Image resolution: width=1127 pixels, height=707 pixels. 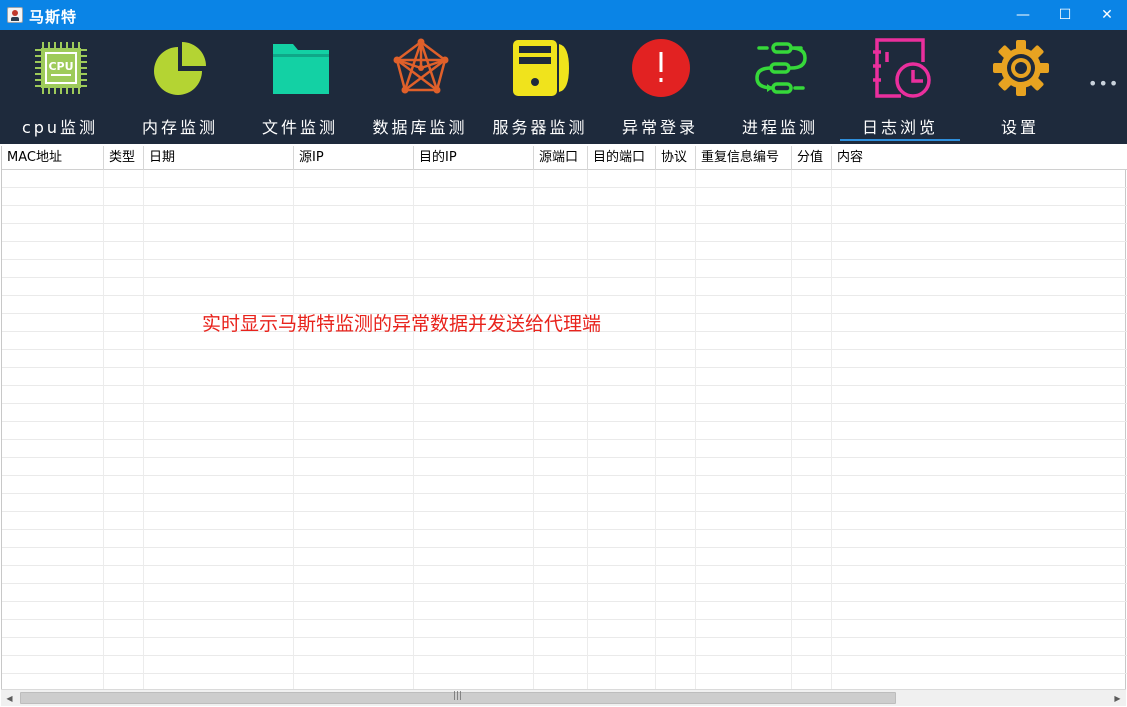 I want to click on toolbar-item-server: 服务器监测, so click(x=540, y=87).